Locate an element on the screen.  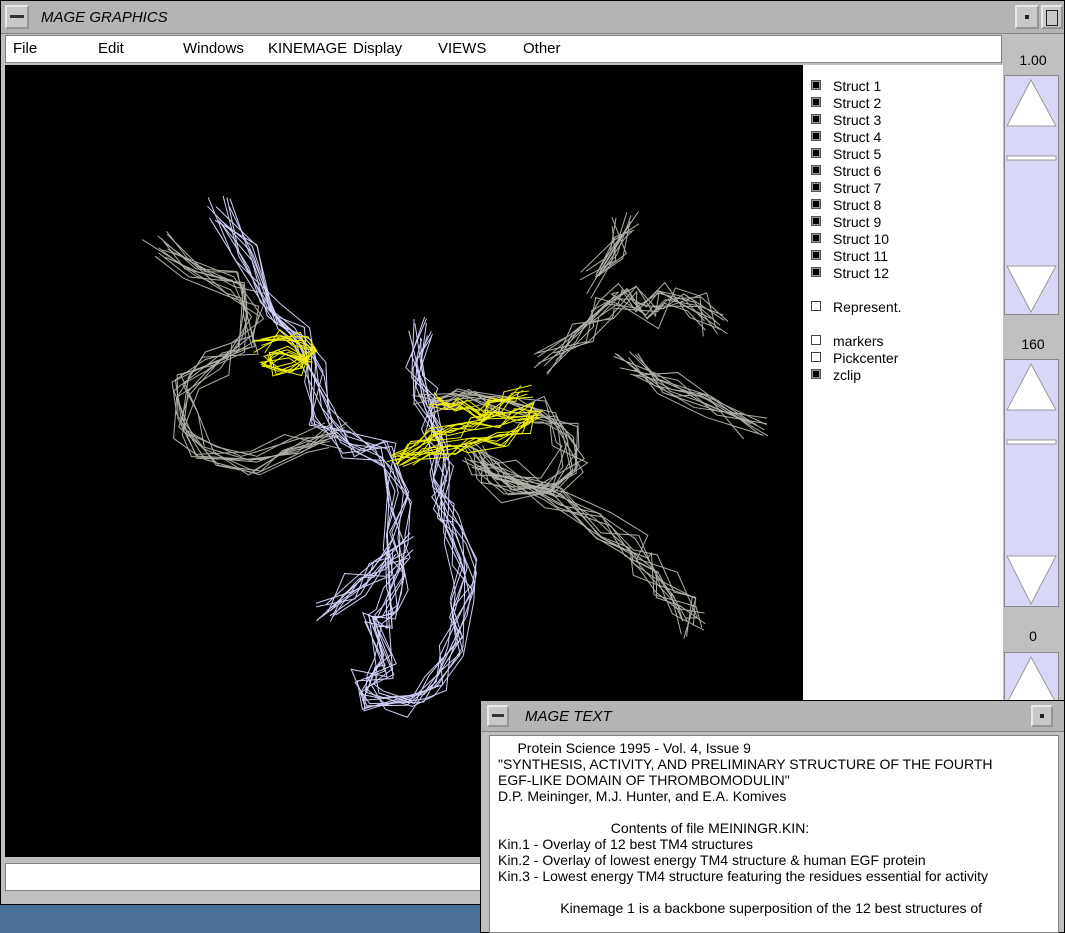
checkbox-struct-4: Struct 4 is located at coordinates (846, 137).